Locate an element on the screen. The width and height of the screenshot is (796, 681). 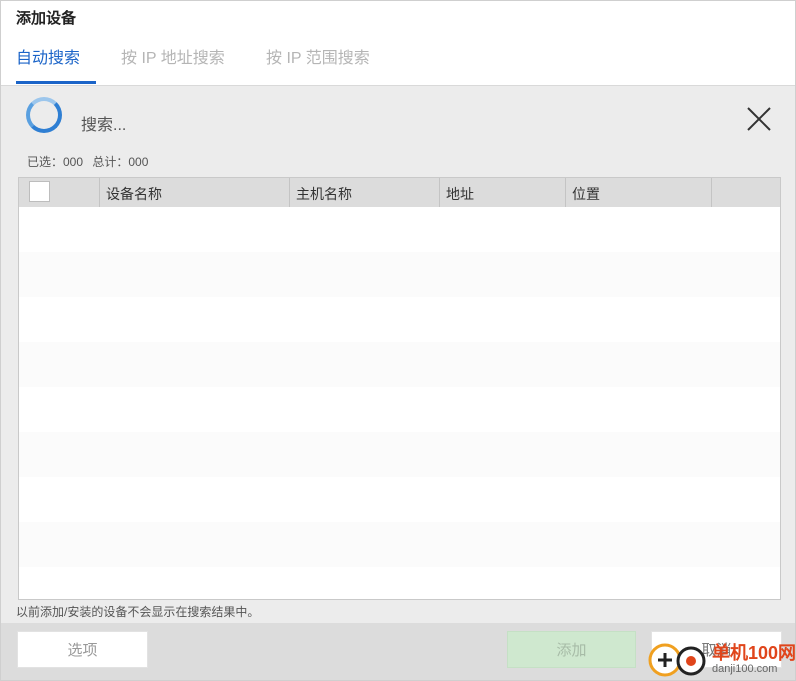
select-all-checkbox is located at coordinates (39, 191).